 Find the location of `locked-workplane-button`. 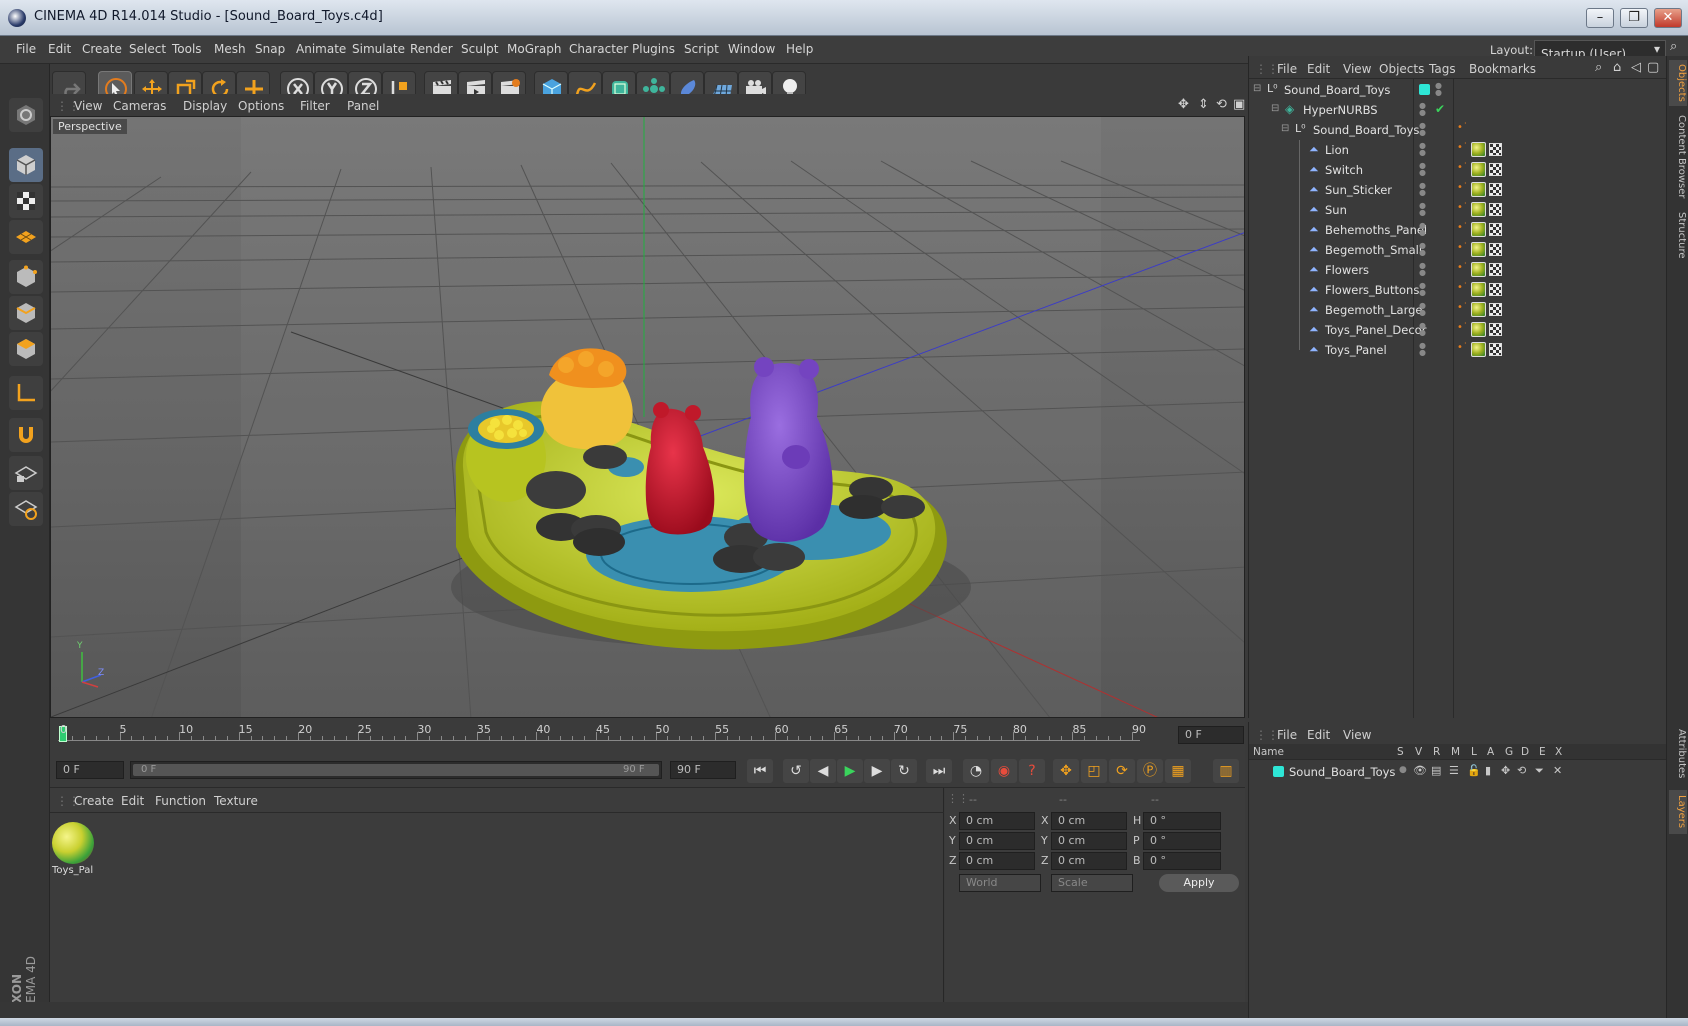

locked-workplane-button is located at coordinates (26, 473).